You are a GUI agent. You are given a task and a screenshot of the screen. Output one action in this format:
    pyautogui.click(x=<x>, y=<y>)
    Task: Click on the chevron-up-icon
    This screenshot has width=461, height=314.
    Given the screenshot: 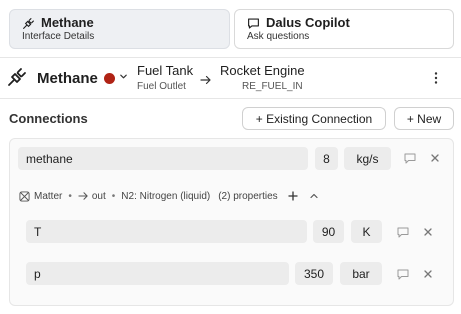 What is the action you would take?
    pyautogui.click(x=314, y=196)
    